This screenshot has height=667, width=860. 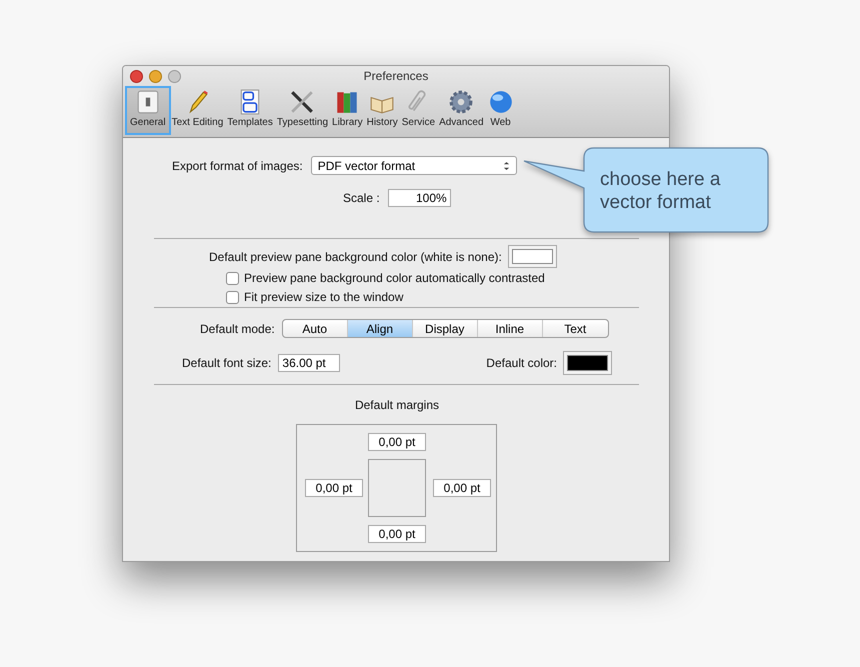 What do you see at coordinates (575, 328) in the screenshot?
I see `mode-segment: Text` at bounding box center [575, 328].